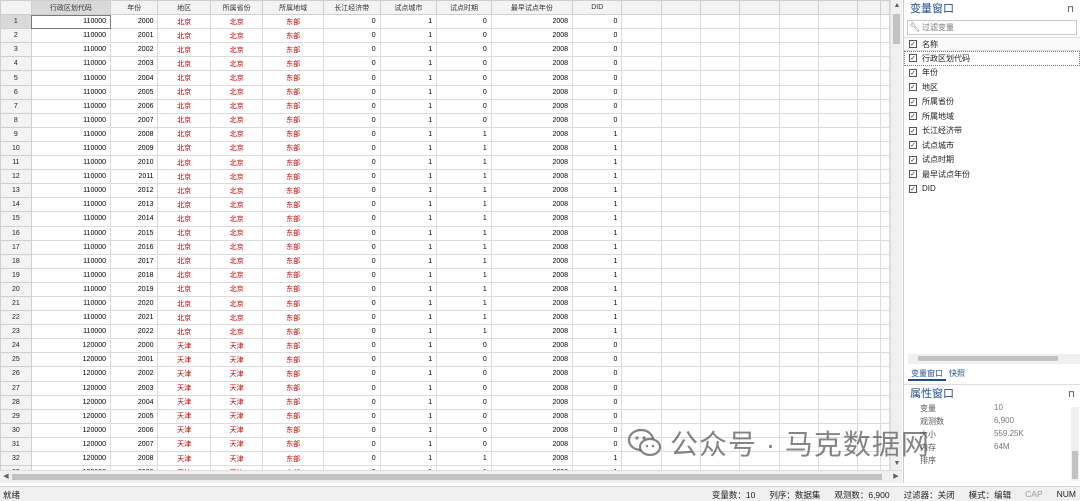  I want to click on data-cell: 2002, so click(134, 50).